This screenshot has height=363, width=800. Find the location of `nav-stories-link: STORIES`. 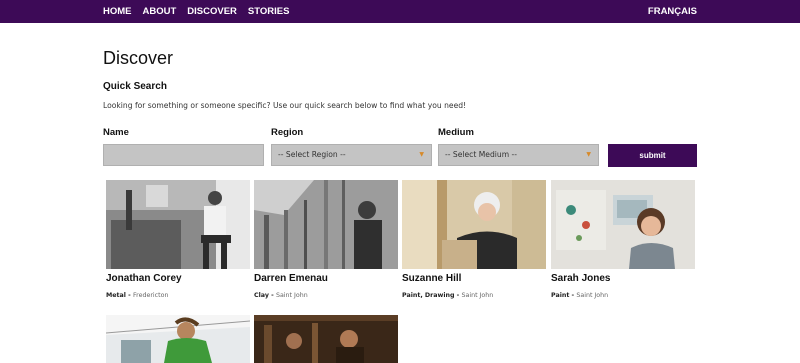

nav-stories-link: STORIES is located at coordinates (269, 11).